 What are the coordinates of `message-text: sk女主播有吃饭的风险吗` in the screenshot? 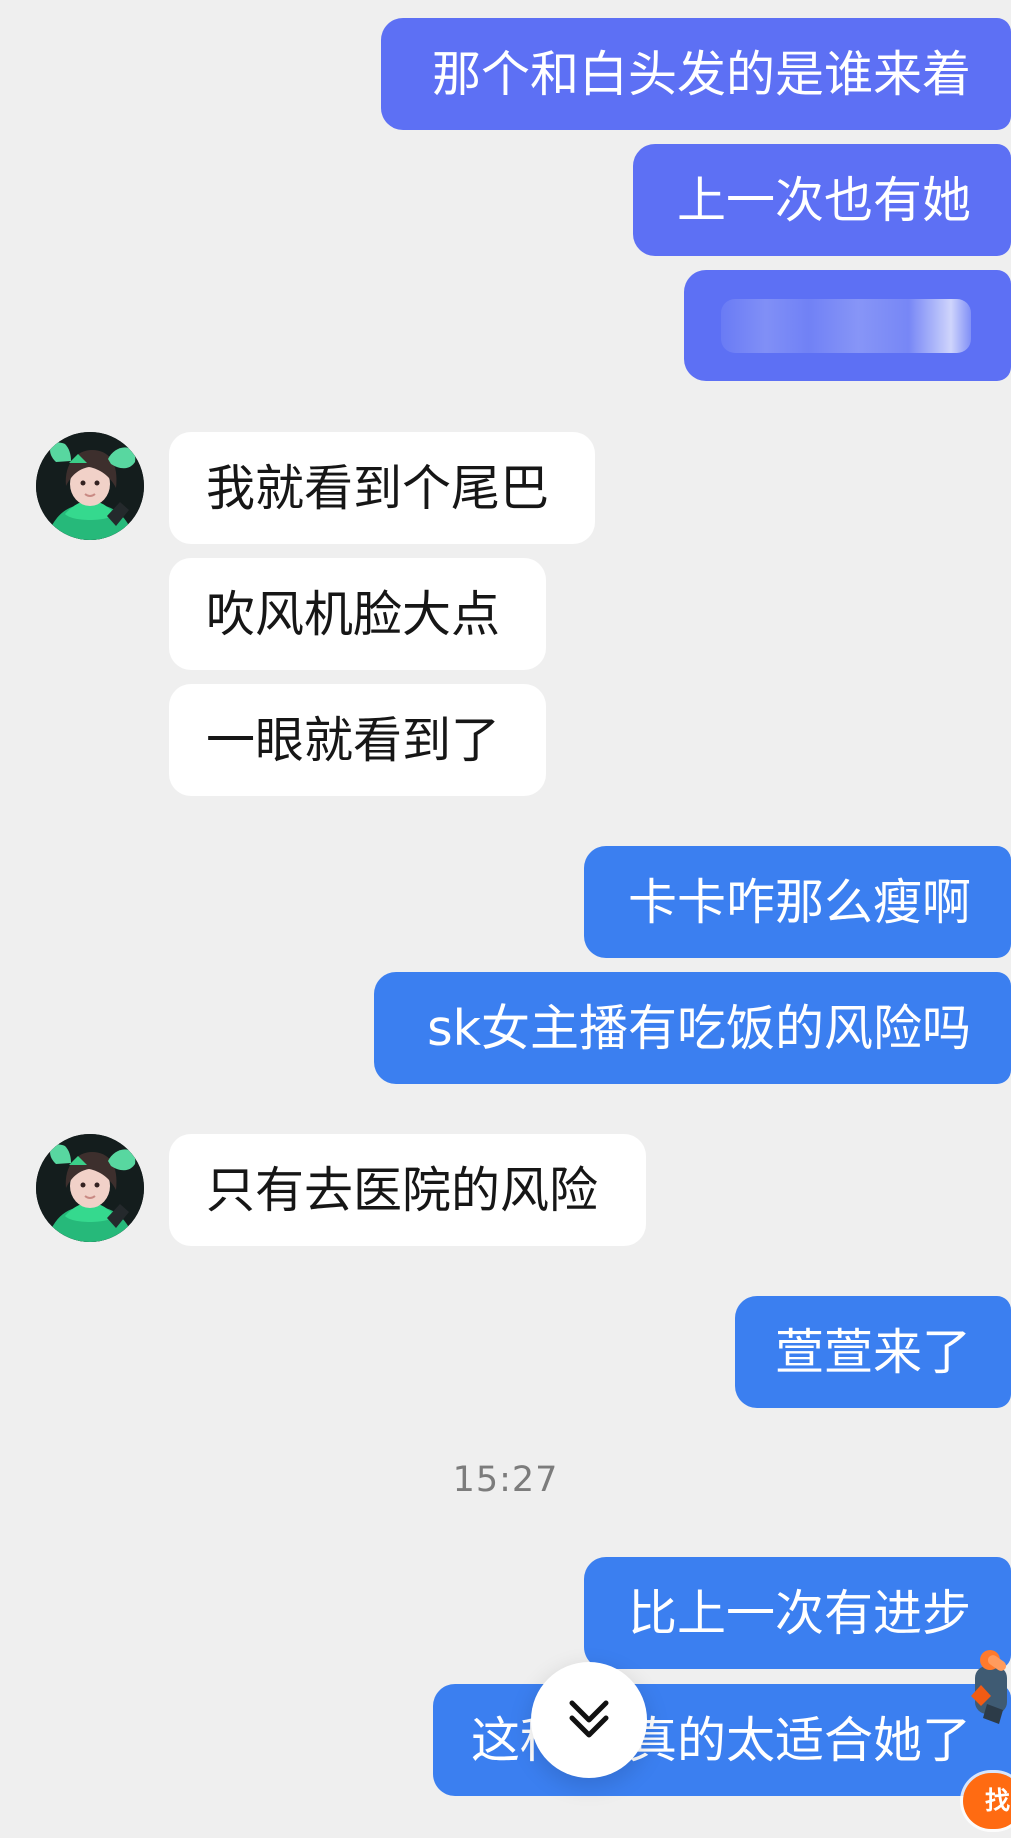 It's located at (699, 1028).